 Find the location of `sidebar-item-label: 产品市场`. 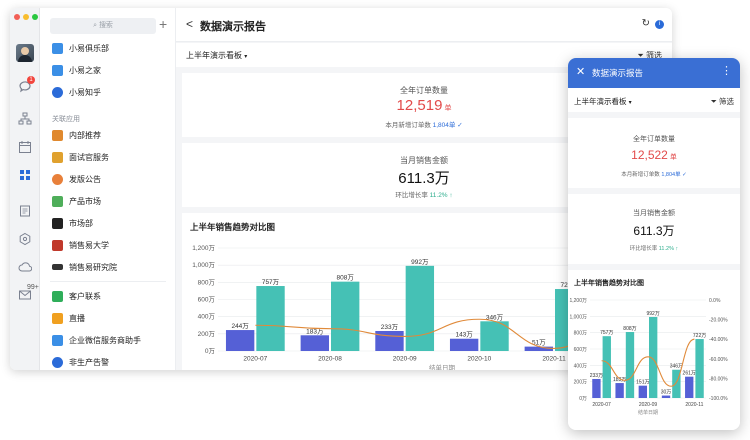

sidebar-item-label: 产品市场 is located at coordinates (85, 201).